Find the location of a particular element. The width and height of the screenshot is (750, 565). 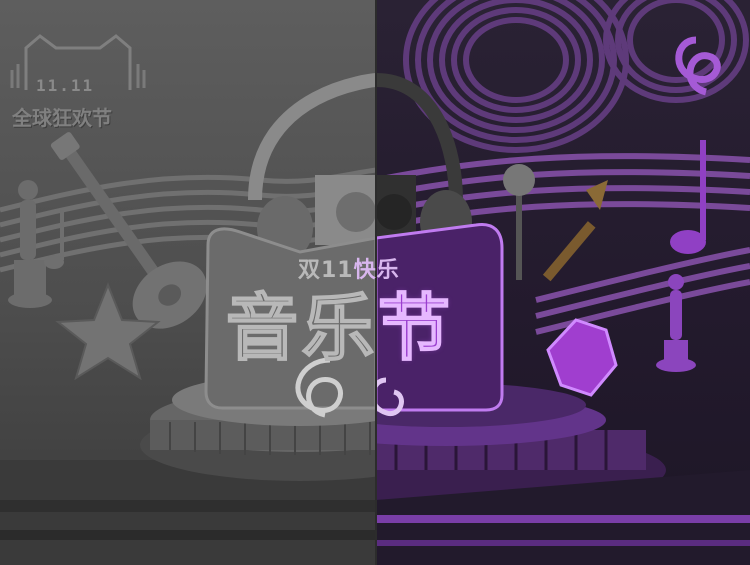

banner-title-char-2: 乐 is located at coordinates (340, 328).